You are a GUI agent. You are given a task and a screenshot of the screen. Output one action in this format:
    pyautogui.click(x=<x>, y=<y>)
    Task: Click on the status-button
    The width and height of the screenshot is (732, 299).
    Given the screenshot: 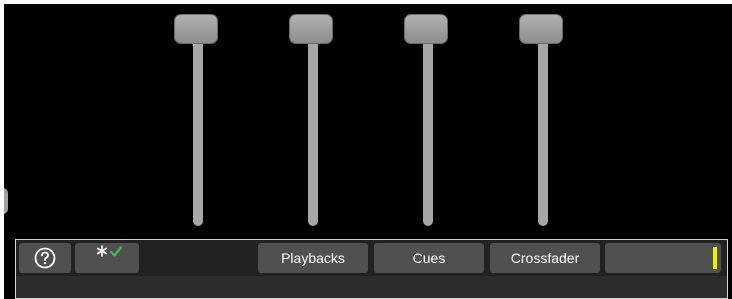 What is the action you would take?
    pyautogui.click(x=107, y=258)
    